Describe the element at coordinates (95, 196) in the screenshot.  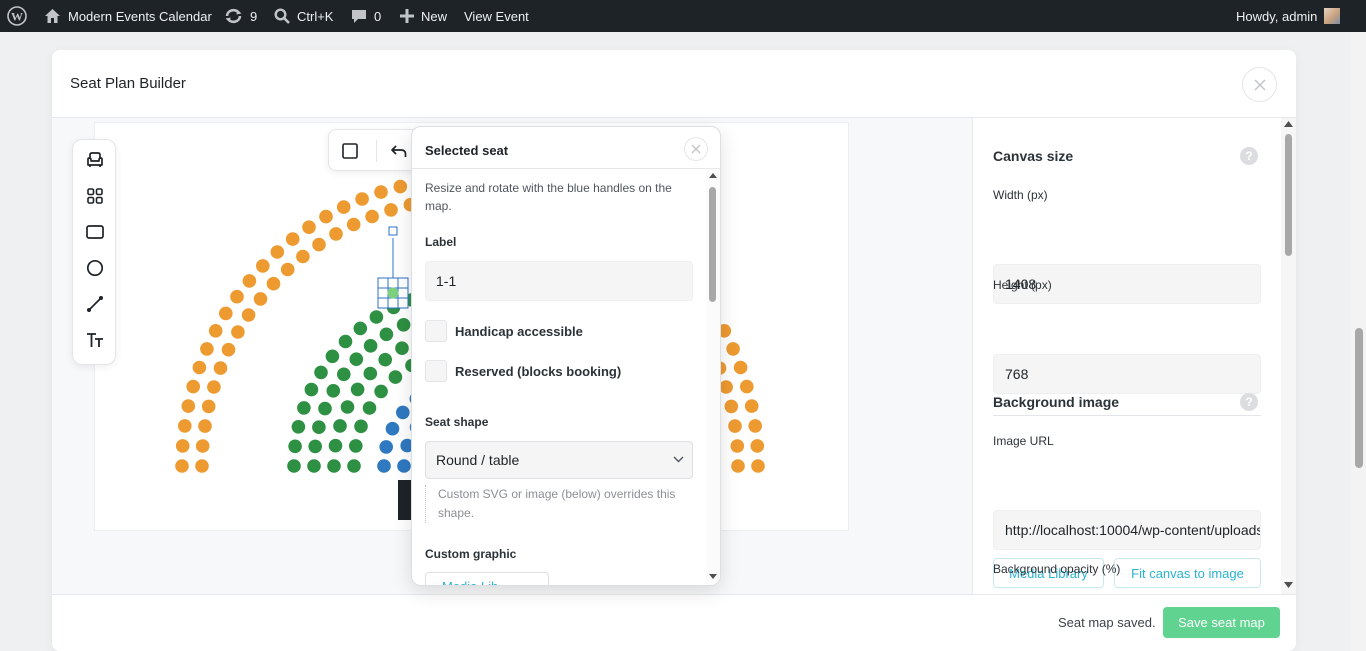
I see `grid-tool-button` at that location.